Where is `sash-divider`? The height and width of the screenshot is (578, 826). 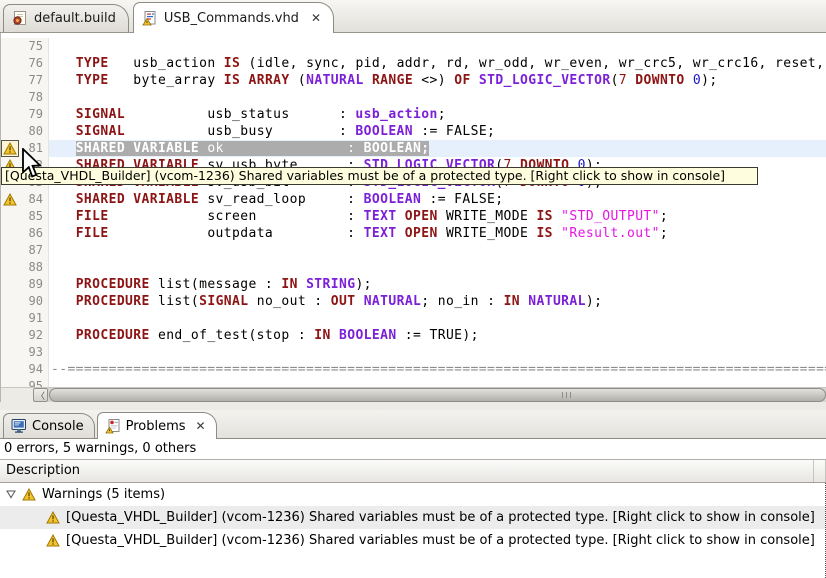
sash-divider is located at coordinates (413, 406).